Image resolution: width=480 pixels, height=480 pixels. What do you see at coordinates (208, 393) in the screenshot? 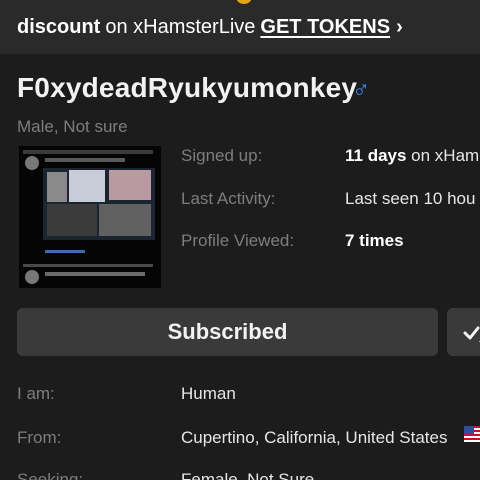
I see `i-am-value: Human` at bounding box center [208, 393].